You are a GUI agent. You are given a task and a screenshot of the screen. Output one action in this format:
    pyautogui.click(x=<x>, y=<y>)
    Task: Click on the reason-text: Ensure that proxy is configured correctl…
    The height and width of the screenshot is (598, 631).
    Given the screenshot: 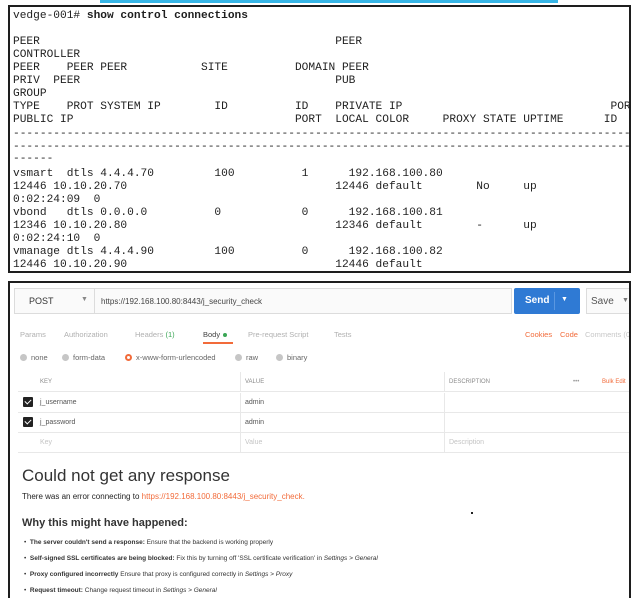 What is the action you would take?
    pyautogui.click(x=181, y=574)
    